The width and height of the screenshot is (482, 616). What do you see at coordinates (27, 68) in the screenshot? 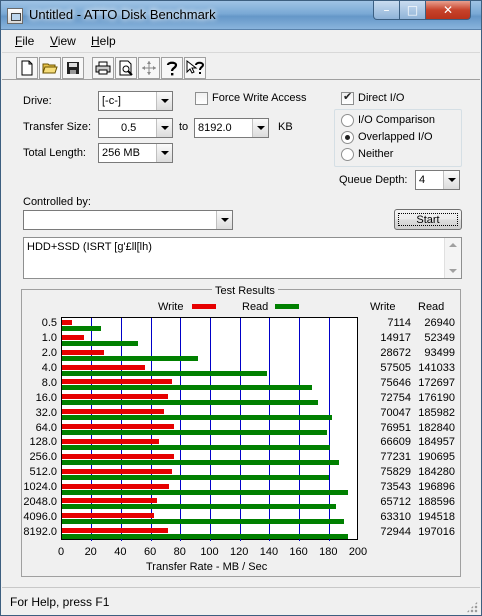
I see `new-file-icon` at bounding box center [27, 68].